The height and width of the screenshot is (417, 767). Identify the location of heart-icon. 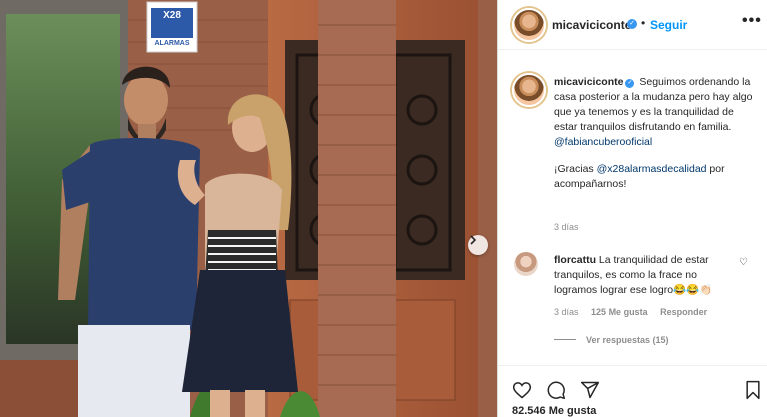
(522, 390).